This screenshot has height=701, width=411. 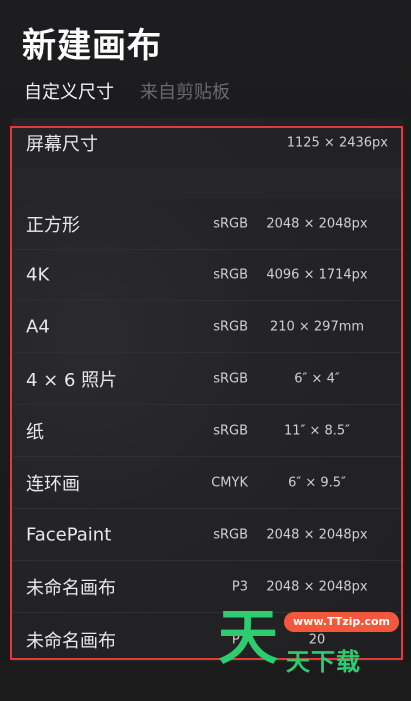 What do you see at coordinates (127, 91) in the screenshot?
I see `canvas-source-tabs: 自定义尺寸 来自剪贴板` at bounding box center [127, 91].